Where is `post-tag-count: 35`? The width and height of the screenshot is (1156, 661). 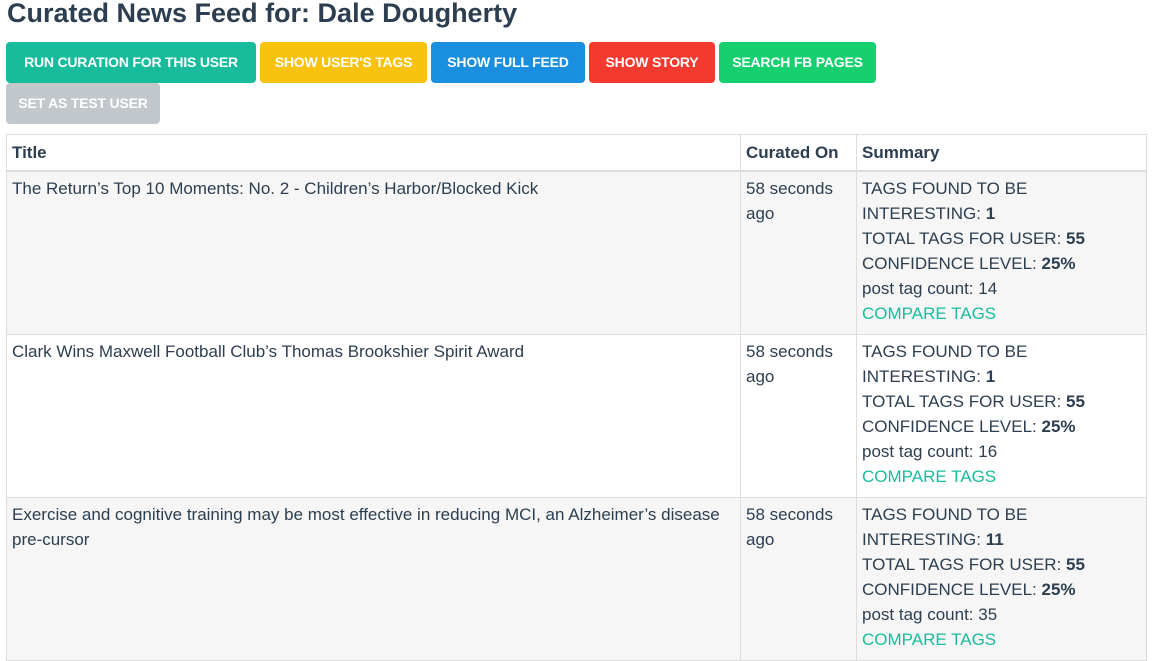
post-tag-count: 35 is located at coordinates (988, 614).